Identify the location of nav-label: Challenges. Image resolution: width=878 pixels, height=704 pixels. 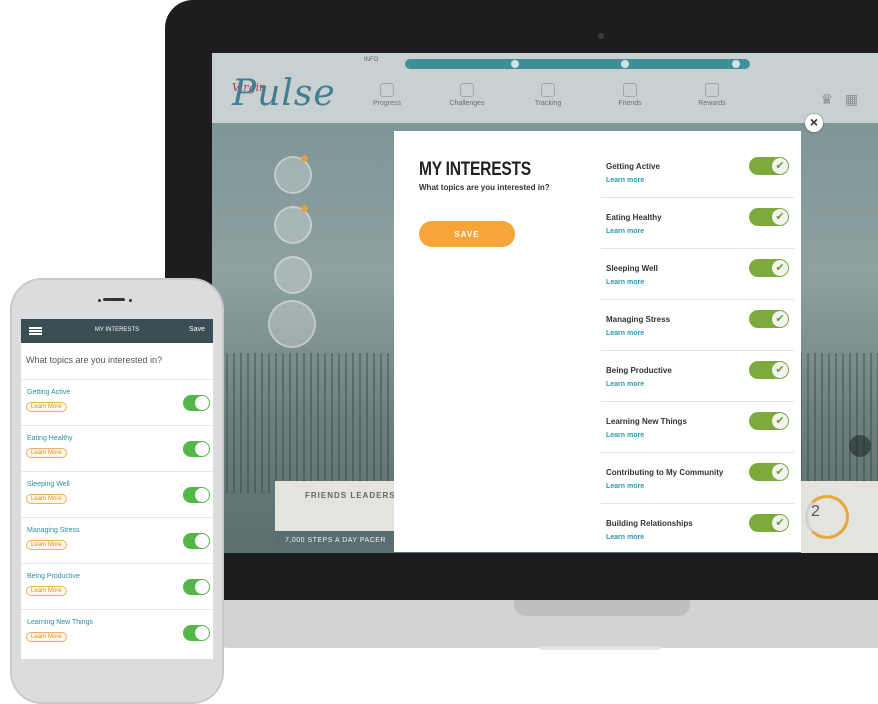
(467, 103).